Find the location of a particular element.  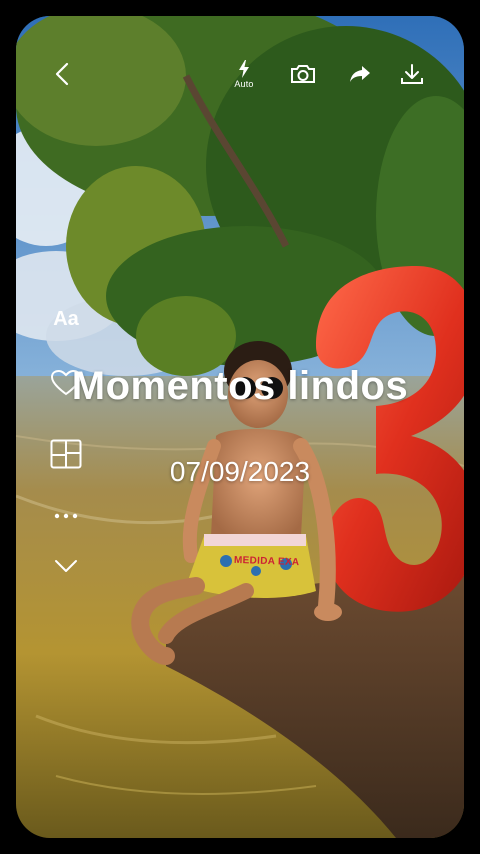

top-toolbar: Auto is located at coordinates (240, 74).